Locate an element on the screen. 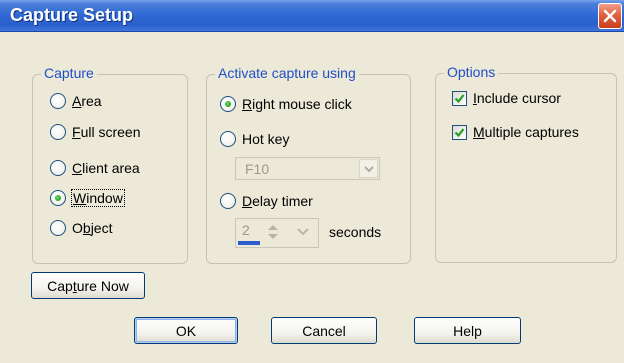 This screenshot has height=363, width=624. radio-full-screen: Full screen is located at coordinates (95, 132).